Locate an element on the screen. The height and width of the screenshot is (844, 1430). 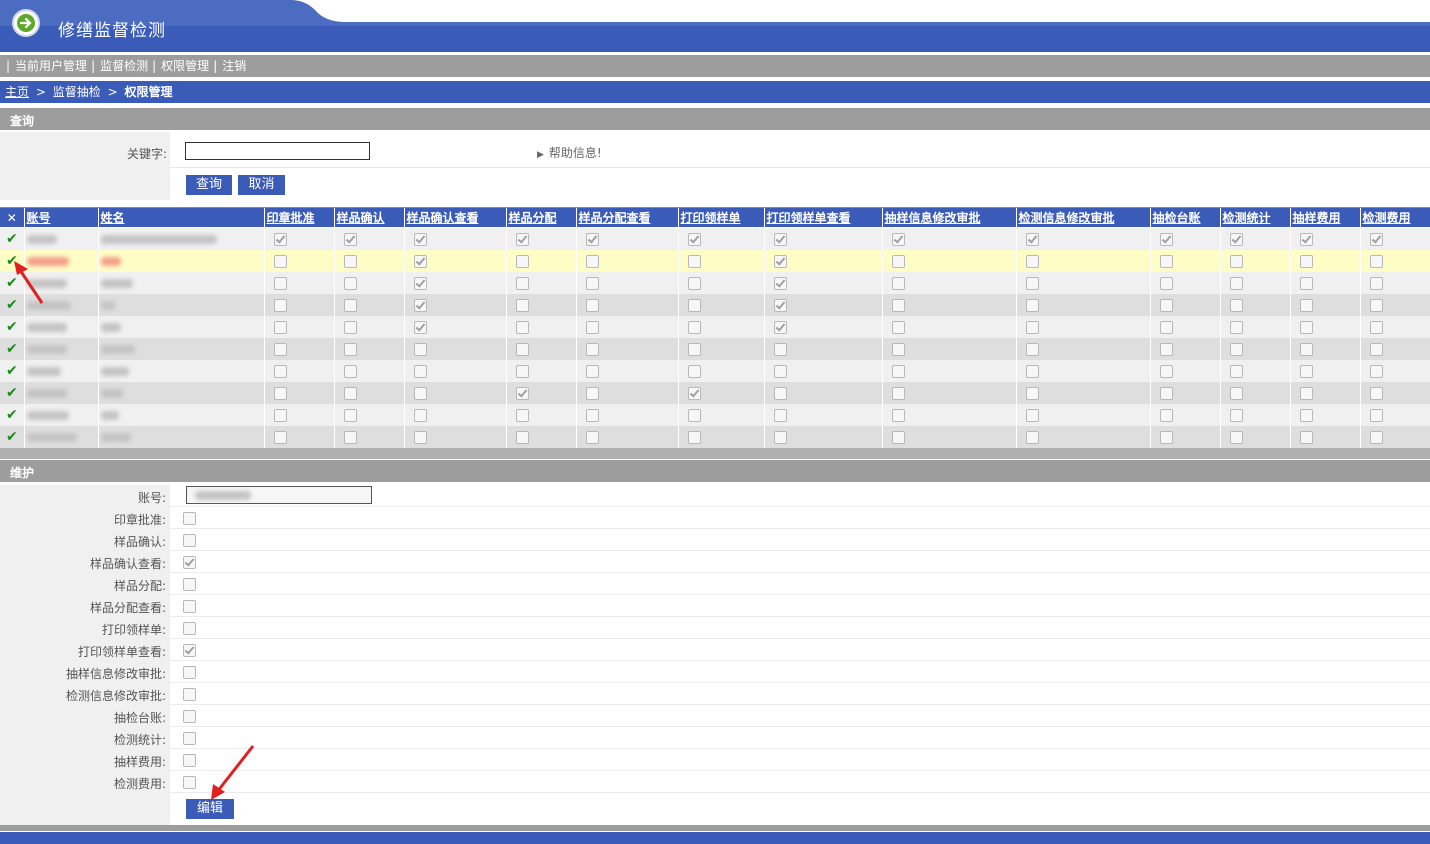
column-header: 检测费用 is located at coordinates (1395, 218).